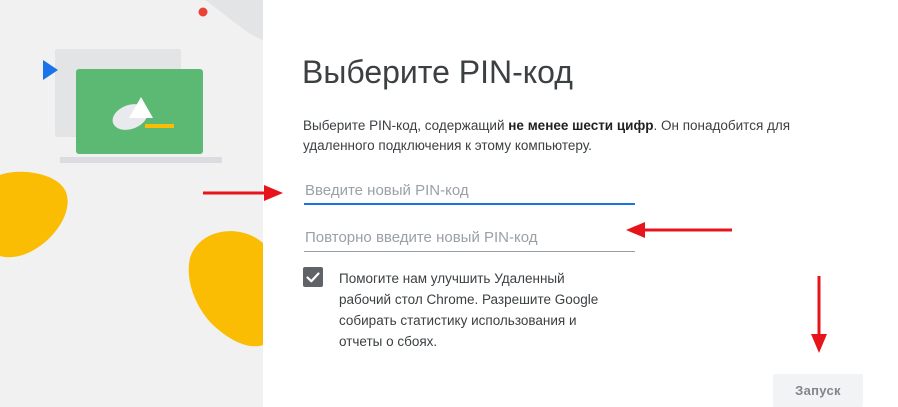  What do you see at coordinates (469, 191) in the screenshot?
I see `pin-input` at bounding box center [469, 191].